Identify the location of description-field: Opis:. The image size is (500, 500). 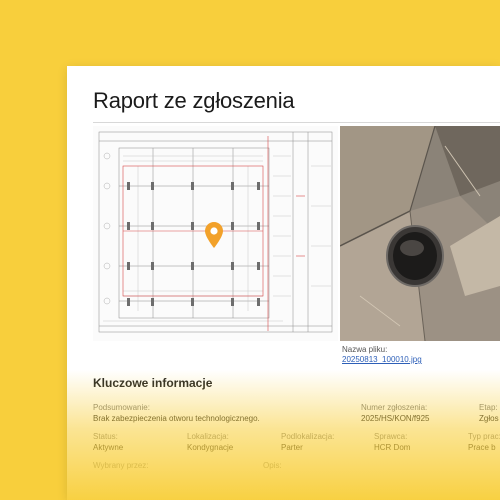
(272, 465).